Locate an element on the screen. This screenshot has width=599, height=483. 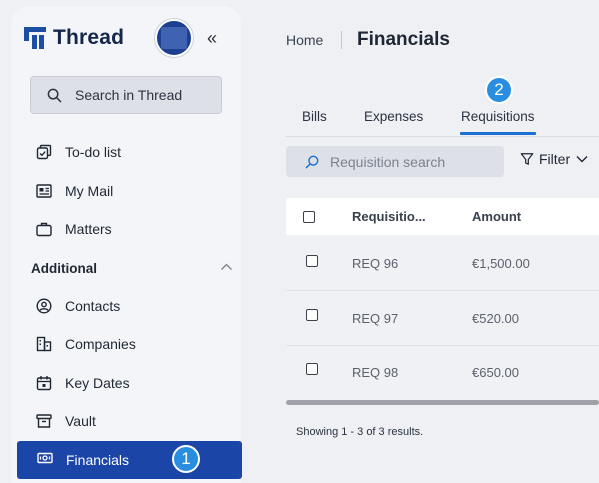
requisition-amount: €520.00 is located at coordinates (495, 318).